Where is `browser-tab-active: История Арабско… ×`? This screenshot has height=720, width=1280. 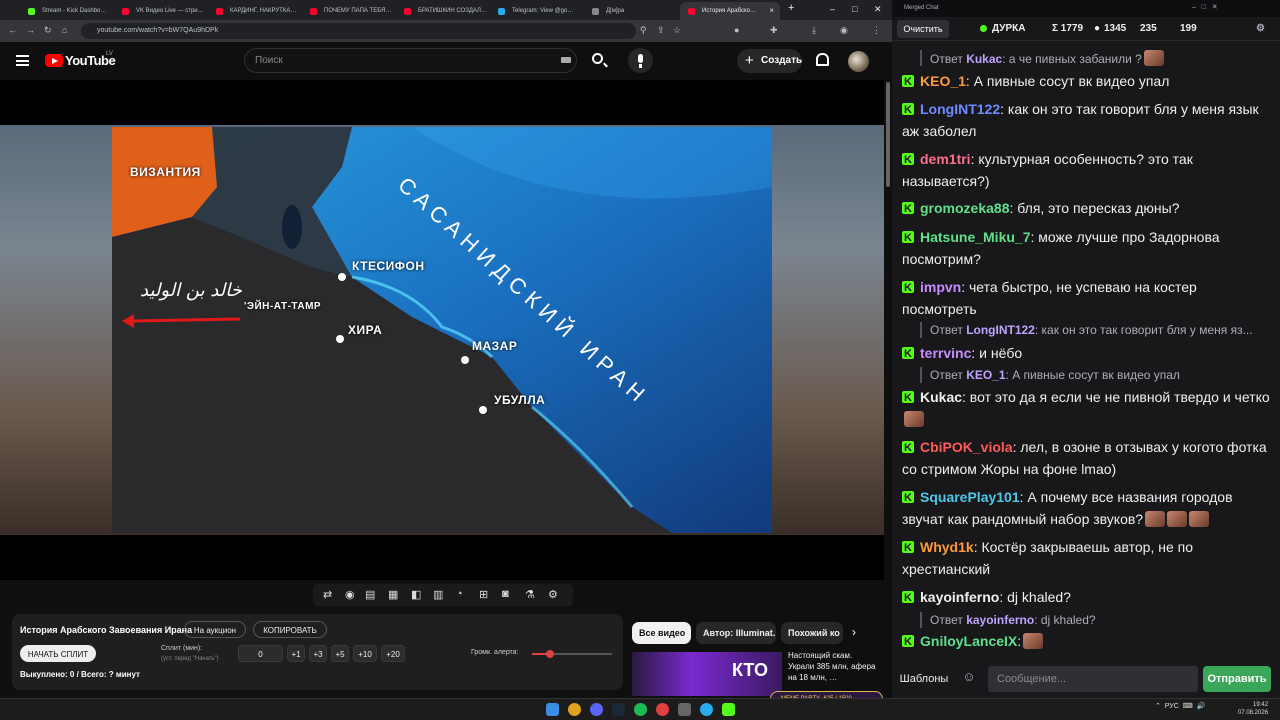
browser-tab-active: История Арабско… × is located at coordinates (730, 11).